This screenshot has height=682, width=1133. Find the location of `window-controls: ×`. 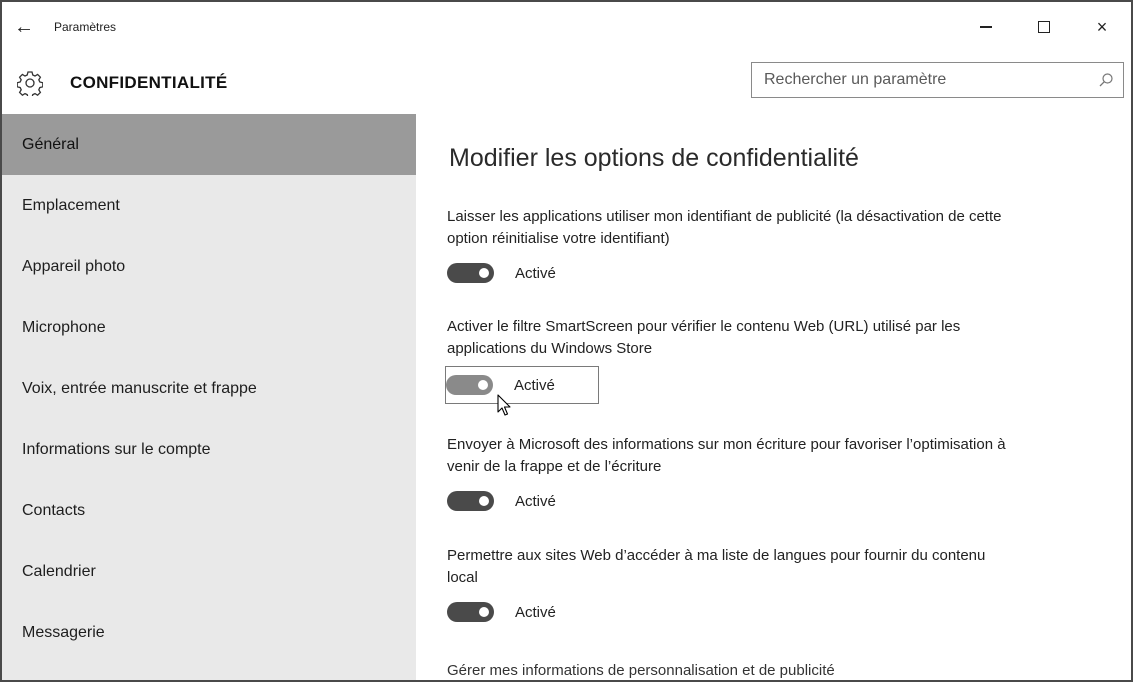

window-controls: × is located at coordinates (1044, 27).